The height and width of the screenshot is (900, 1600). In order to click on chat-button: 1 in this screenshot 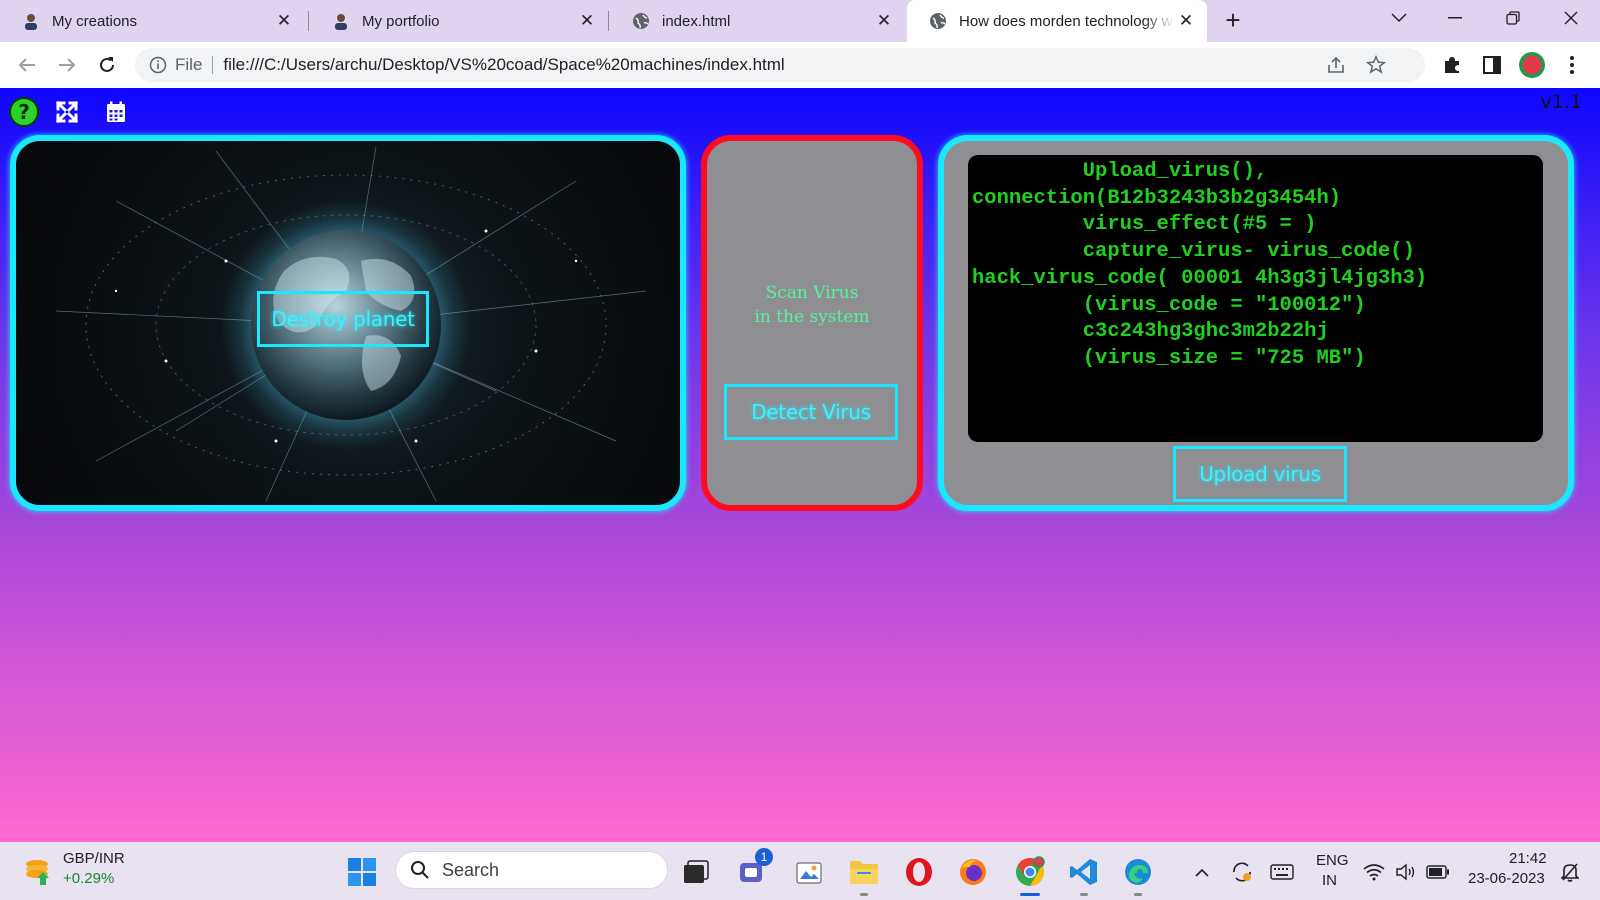, I will do `click(753, 870)`.